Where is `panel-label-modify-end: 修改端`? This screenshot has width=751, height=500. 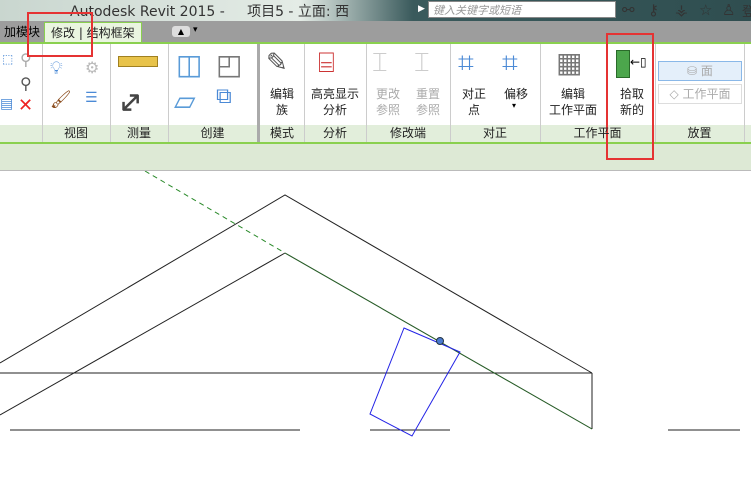
panel-label-modify-end: 修改端 is located at coordinates (407, 133).